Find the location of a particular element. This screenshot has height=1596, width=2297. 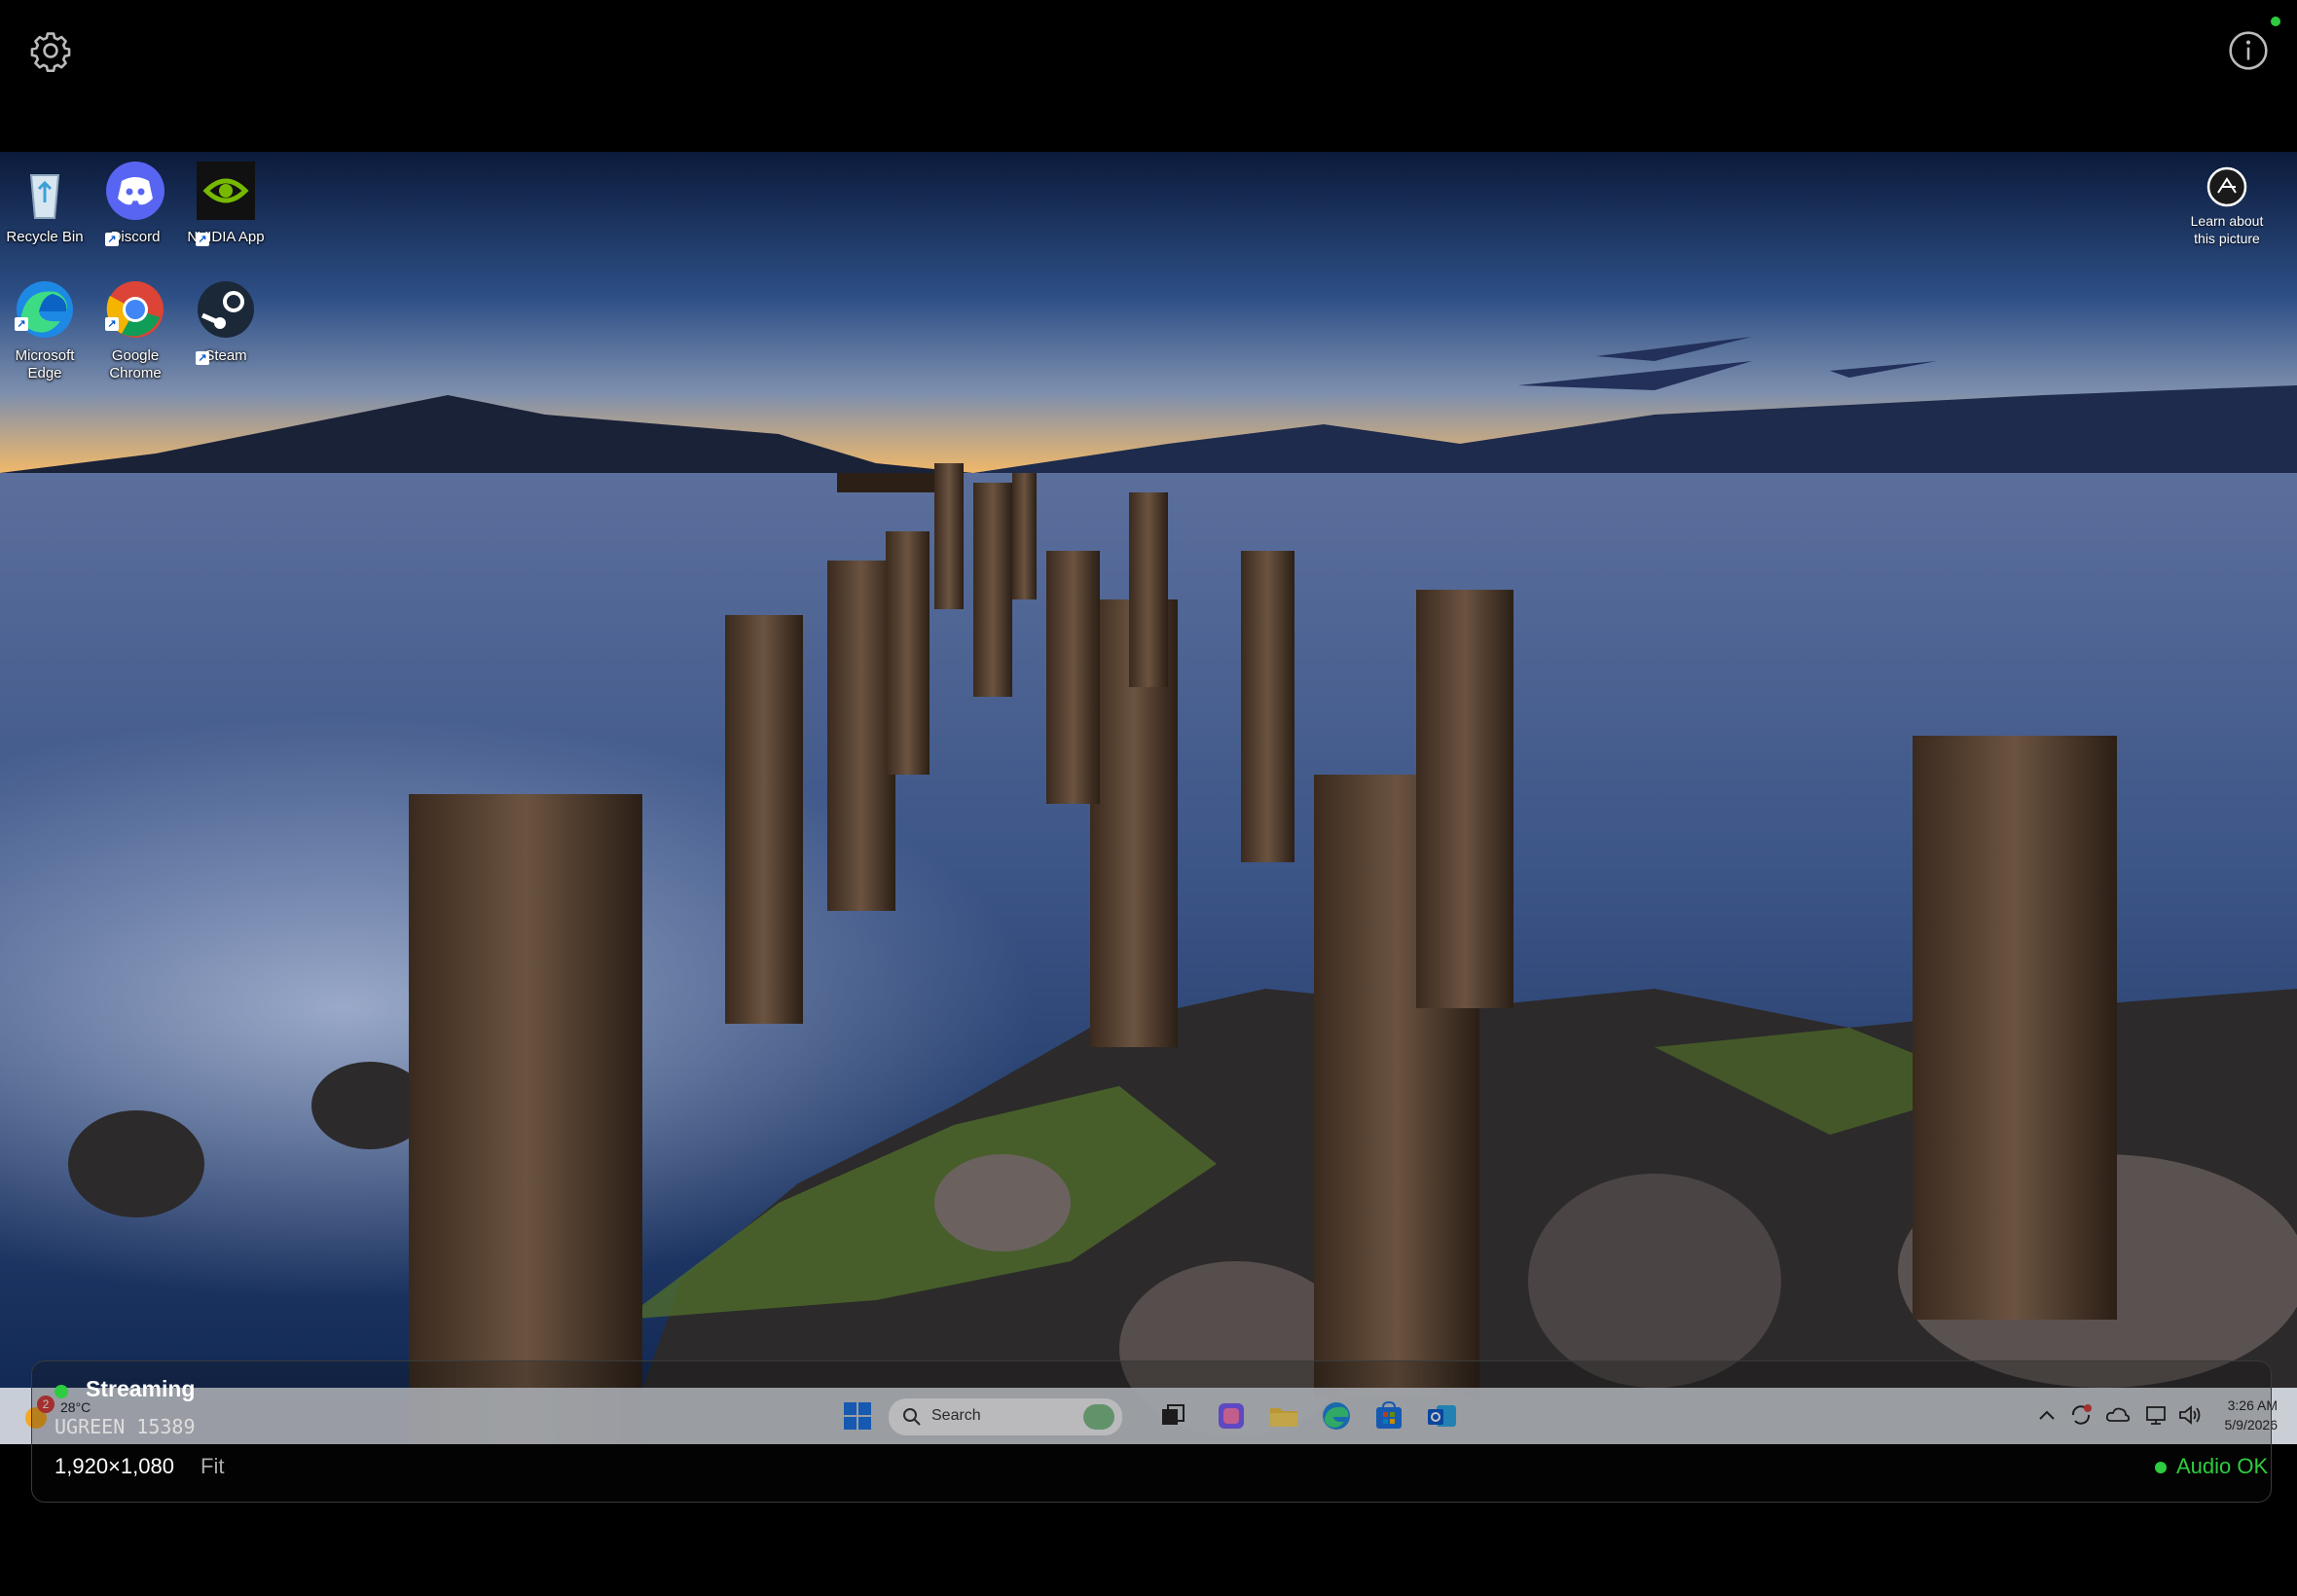

discord-icon is located at coordinates (135, 191).